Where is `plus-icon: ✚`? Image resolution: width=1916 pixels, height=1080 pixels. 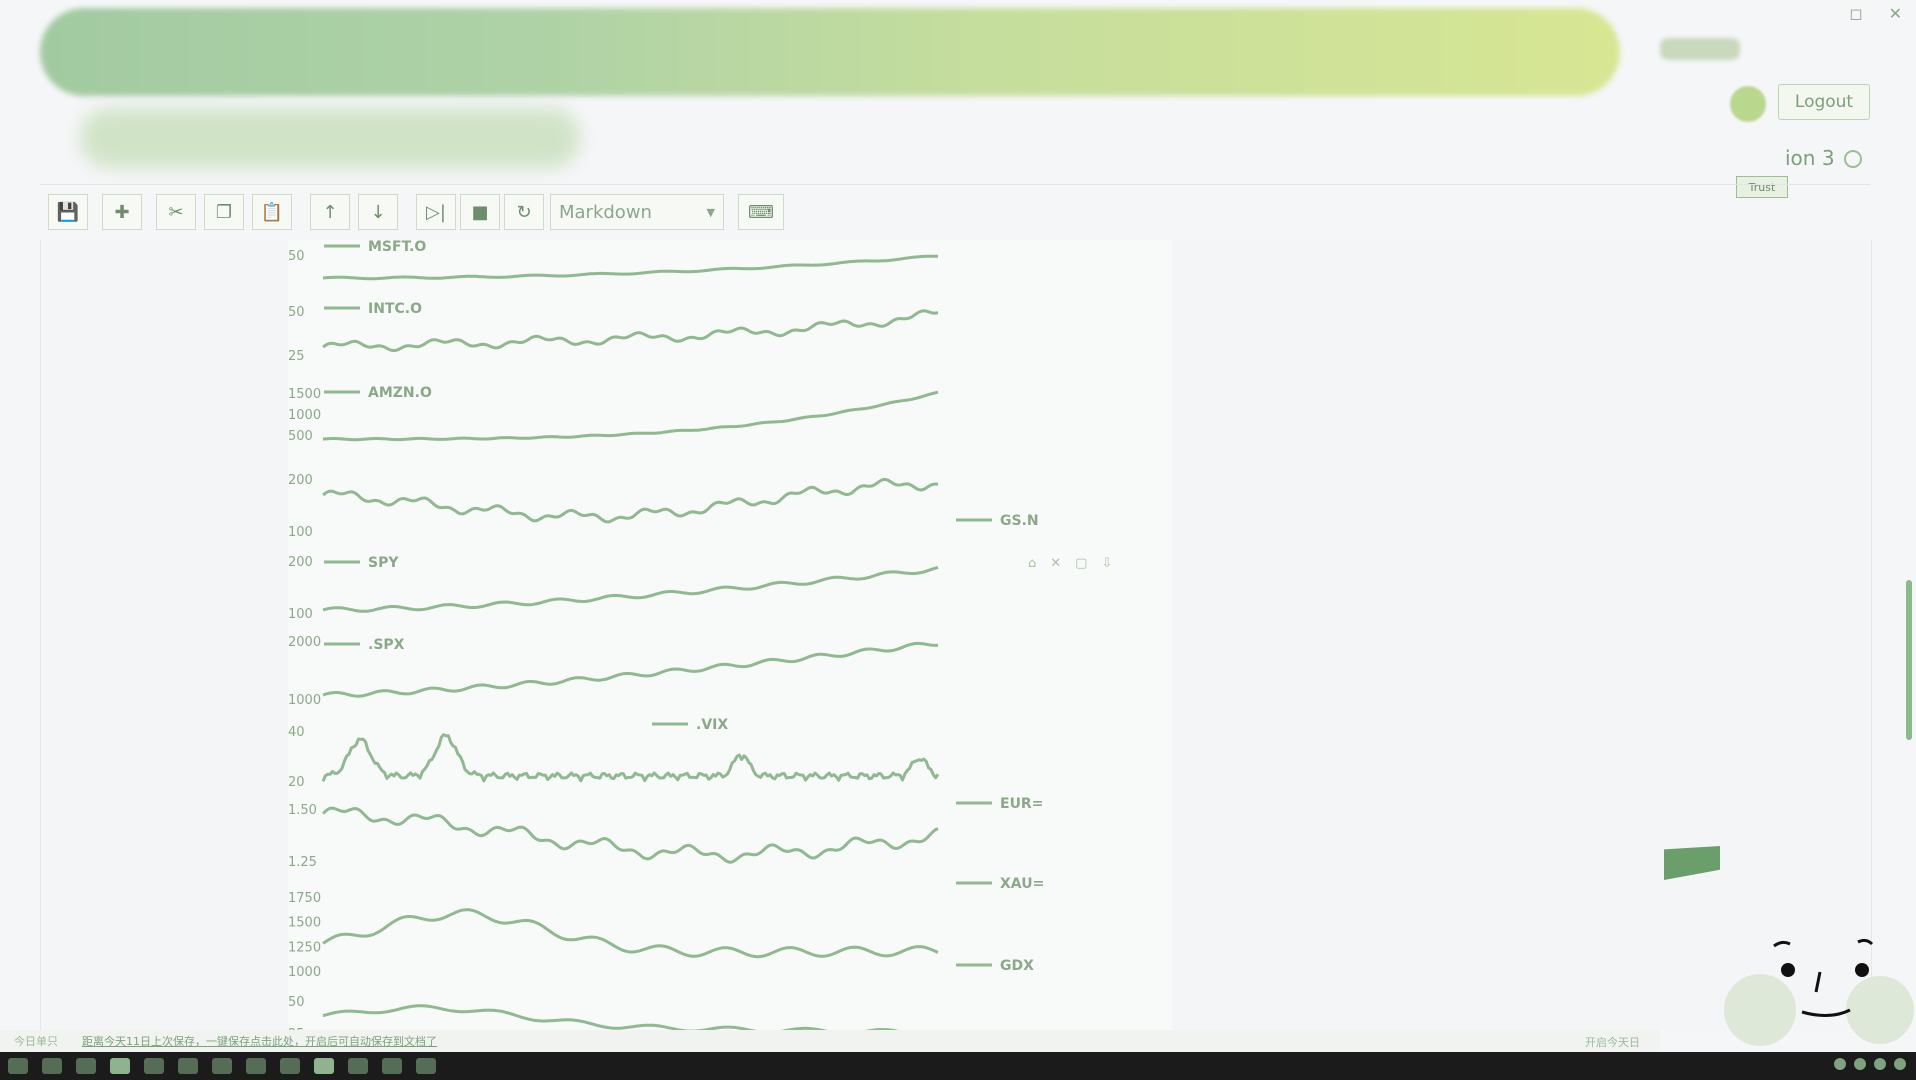 plus-icon: ✚ is located at coordinates (122, 212).